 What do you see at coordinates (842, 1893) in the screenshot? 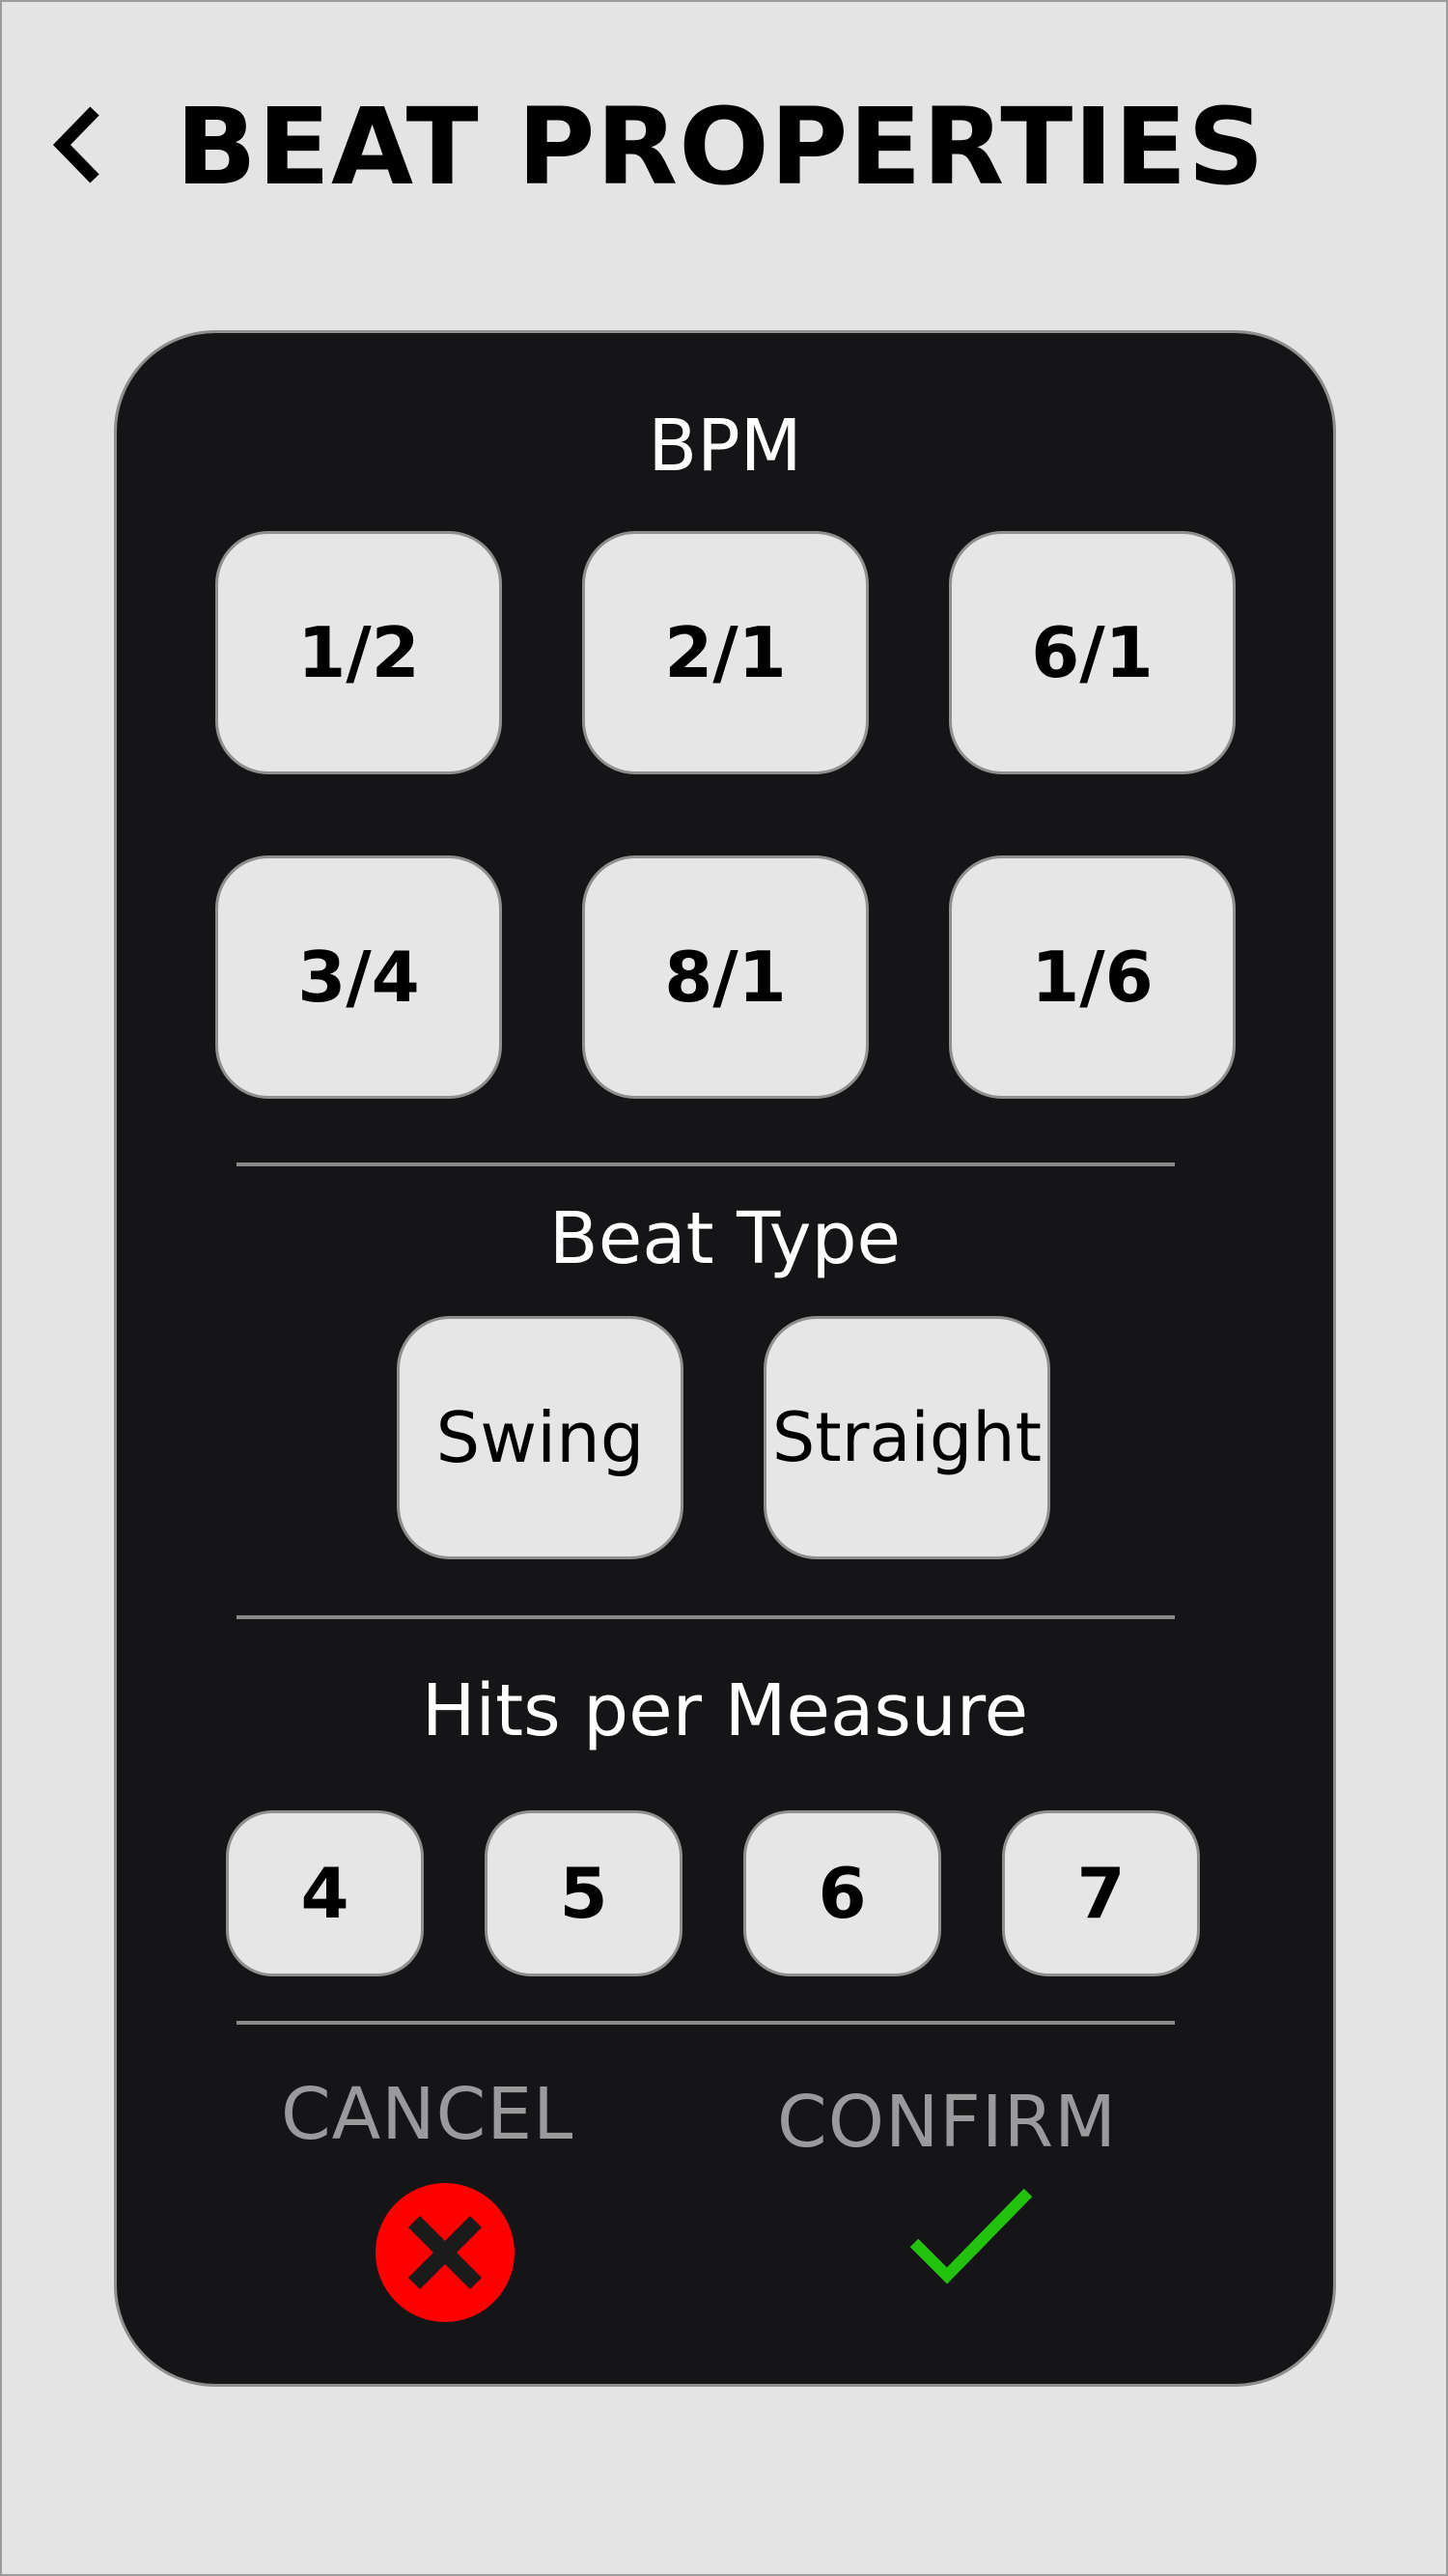
I see `hits-option-6: 6` at bounding box center [842, 1893].